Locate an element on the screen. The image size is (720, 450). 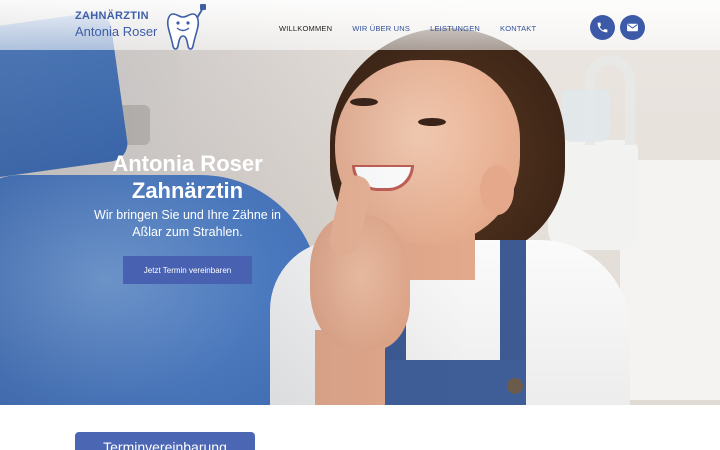
nav-item-leistungen: LEISTUNGEN is located at coordinates (455, 28).